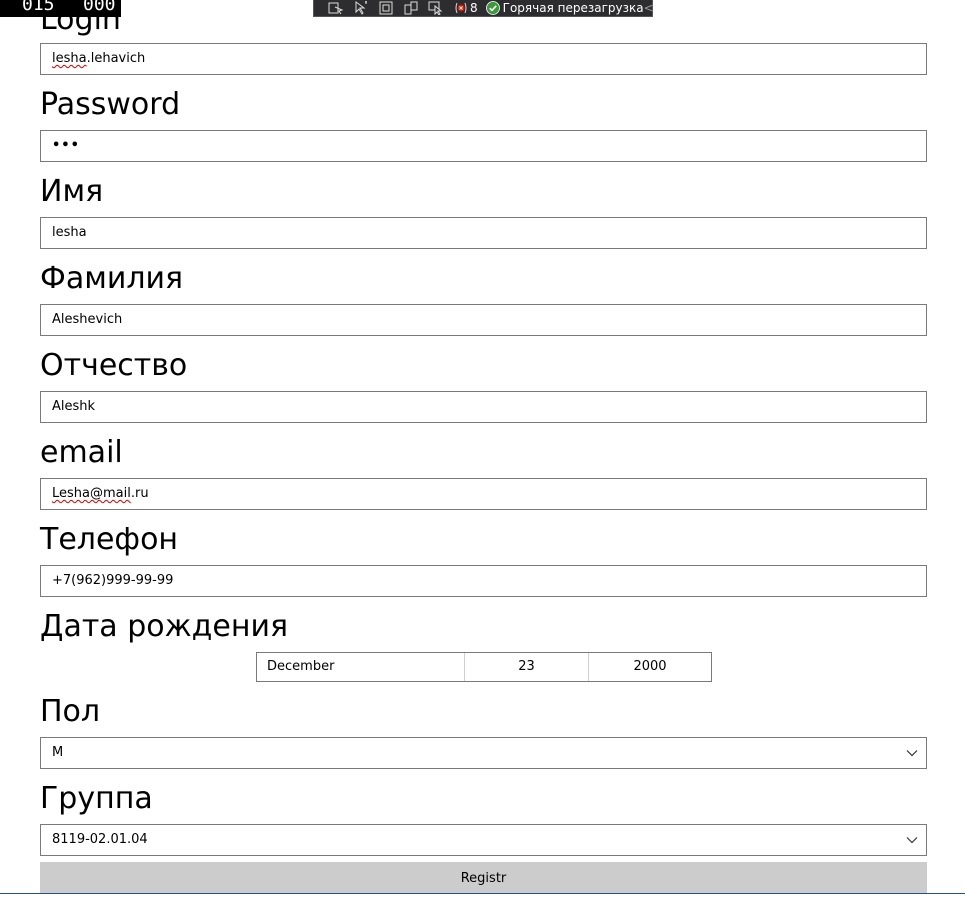  Describe the element at coordinates (492, 8) in the screenshot. I see `check-circle-icon` at that location.